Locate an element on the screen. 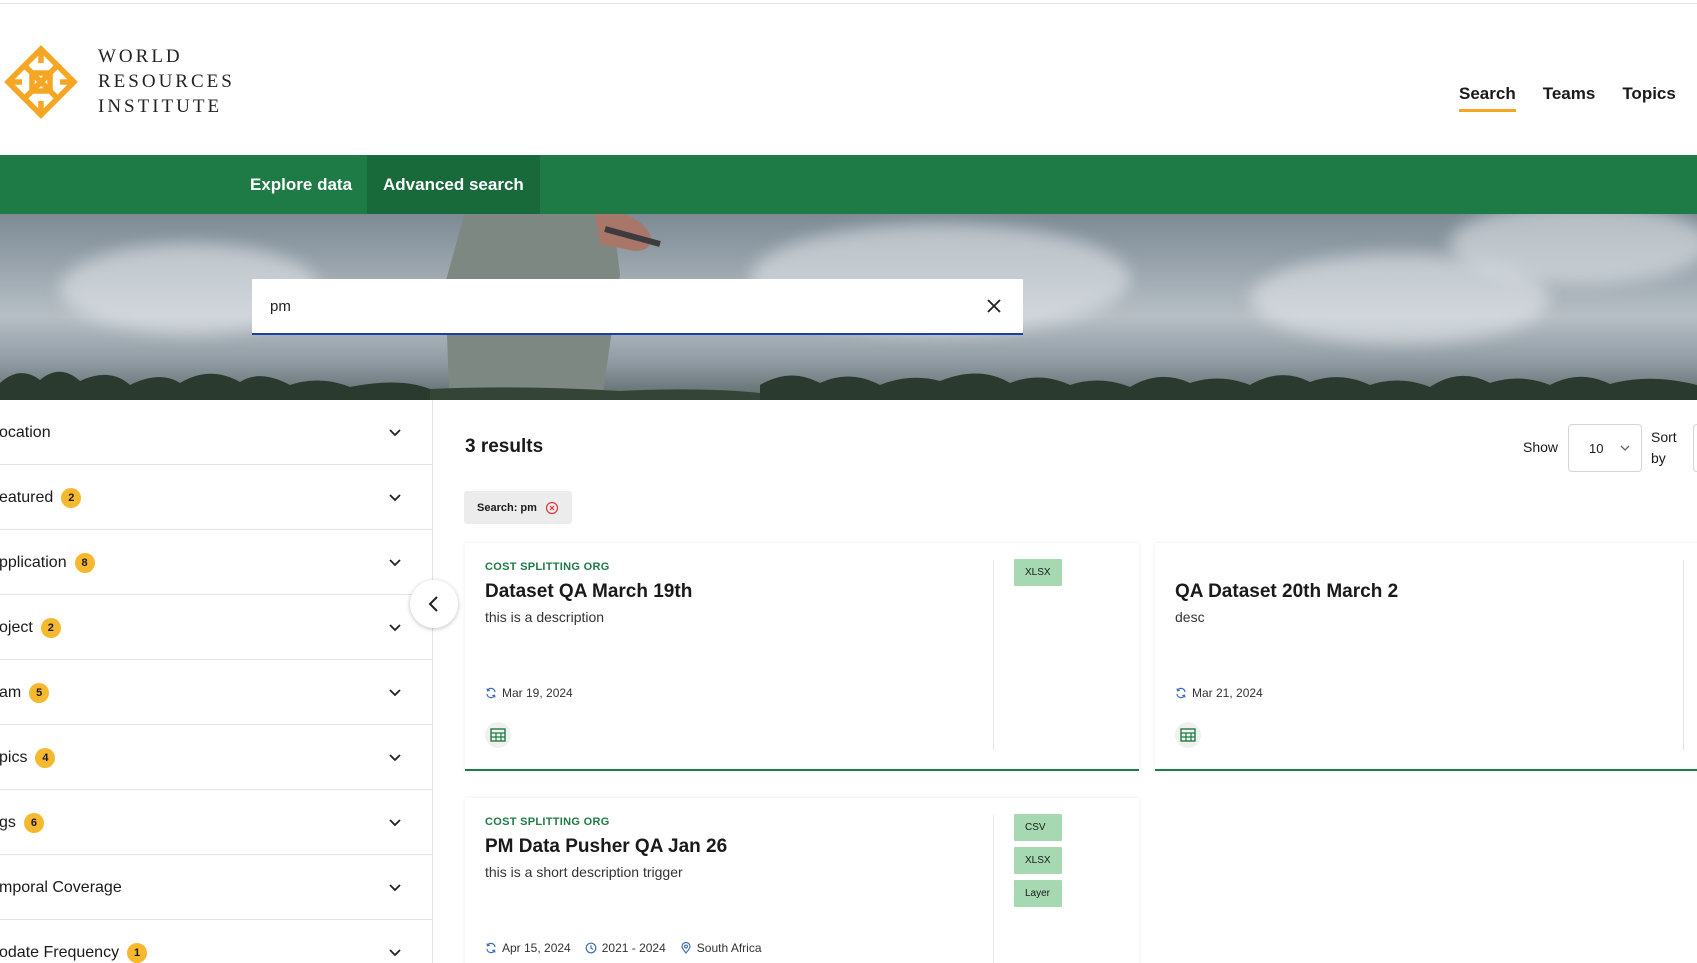 Image resolution: width=1697 pixels, height=963 pixels. palm-treeline is located at coordinates (848, 385).